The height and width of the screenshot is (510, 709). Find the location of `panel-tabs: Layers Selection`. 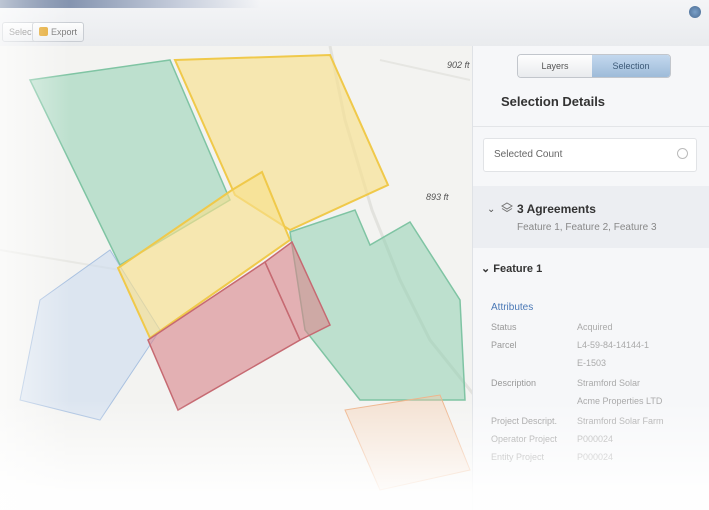

panel-tabs: Layers Selection is located at coordinates (594, 66).